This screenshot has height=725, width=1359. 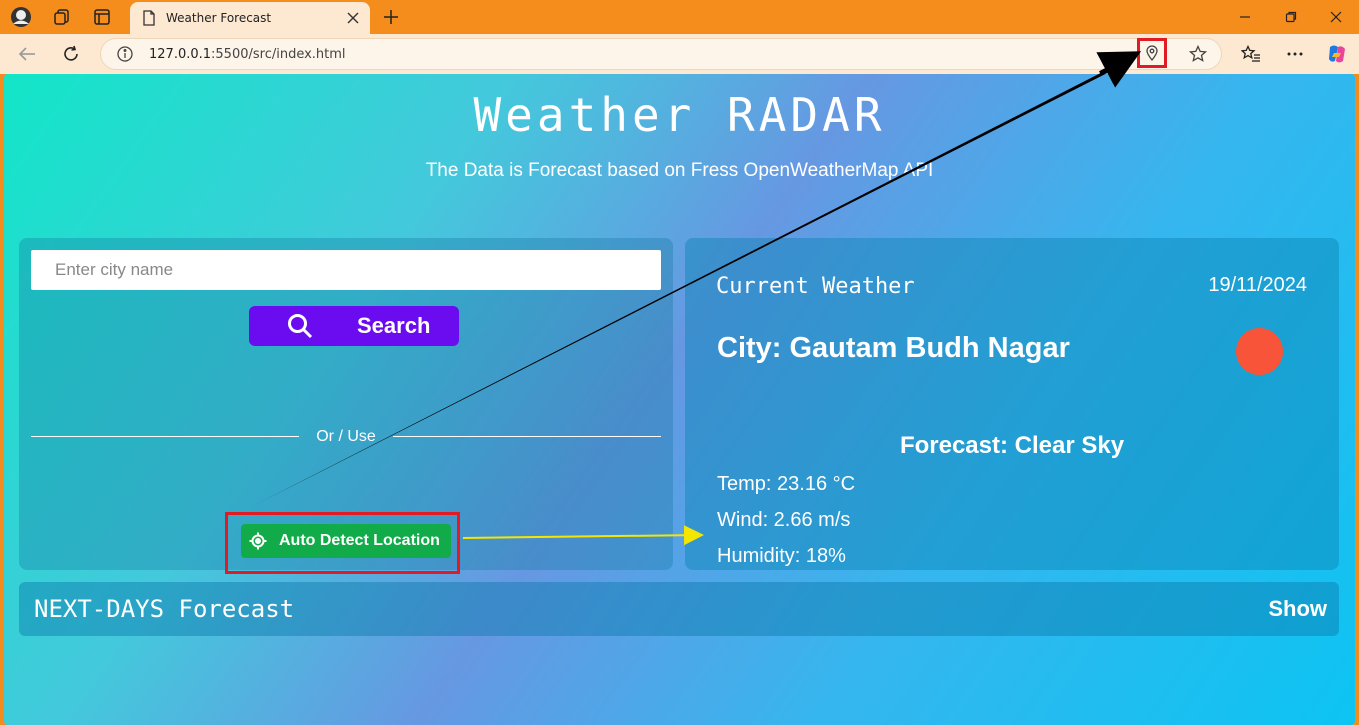 I want to click on divider-left, so click(x=165, y=436).